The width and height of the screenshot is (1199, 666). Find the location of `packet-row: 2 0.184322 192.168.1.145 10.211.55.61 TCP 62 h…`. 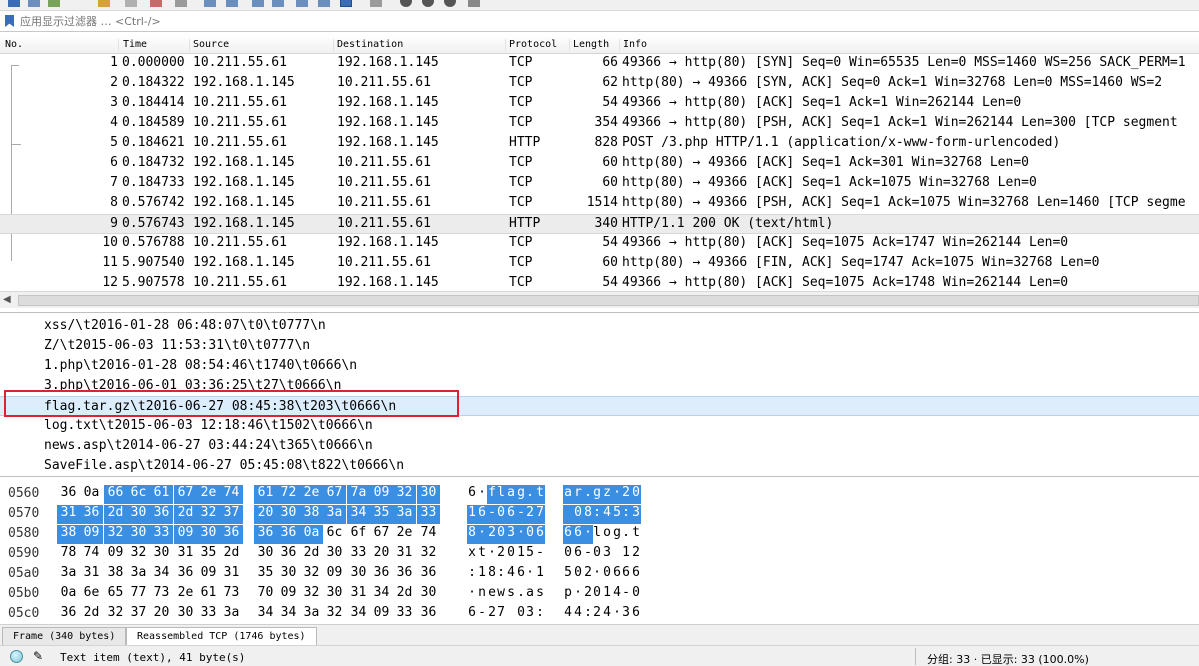

packet-row: 2 0.184322 192.168.1.145 10.211.55.61 TCP 62 h… is located at coordinates (599, 84).